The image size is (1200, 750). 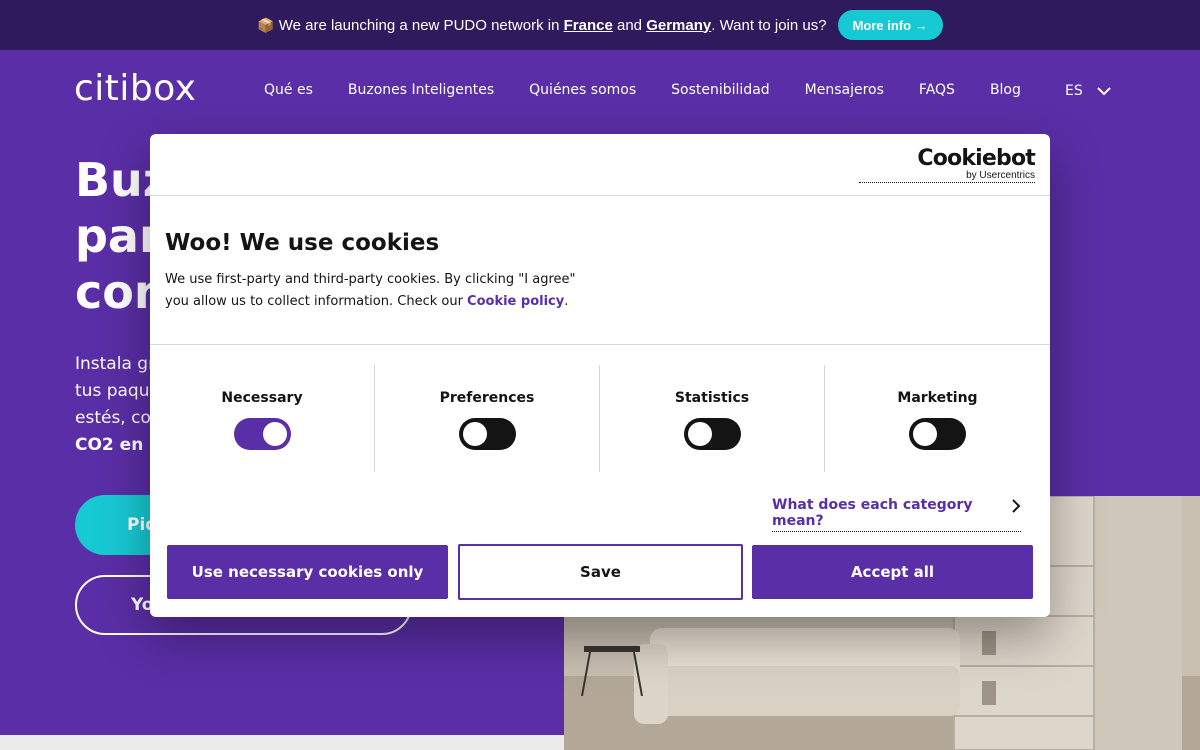 What do you see at coordinates (588, 25) in the screenshot?
I see `france-link: France` at bounding box center [588, 25].